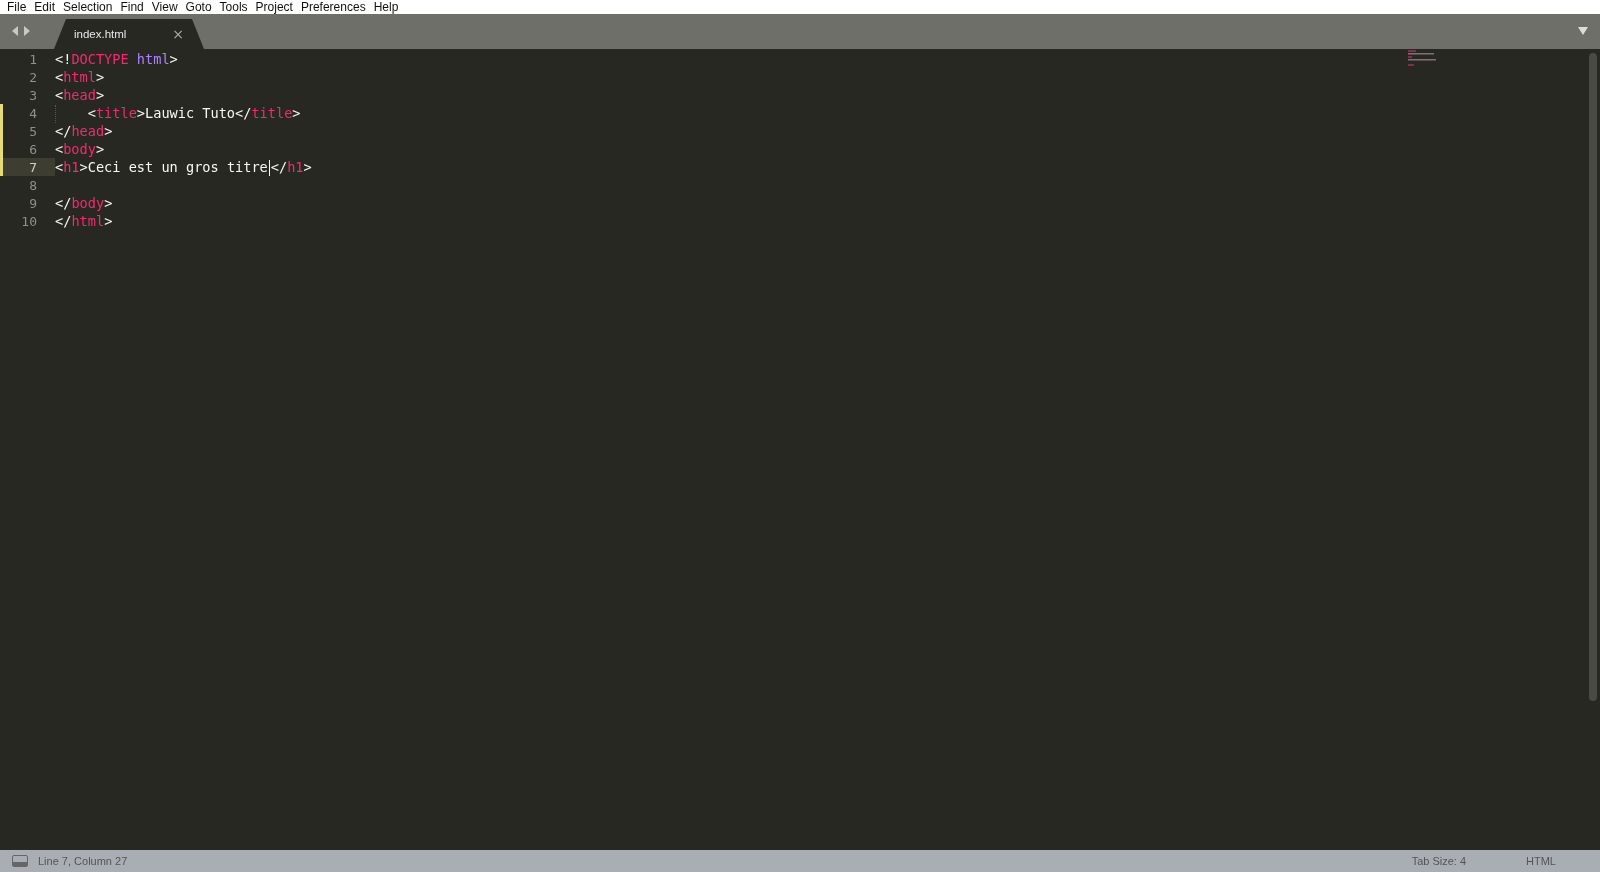 This screenshot has width=1600, height=872. I want to click on line-number: 1, so click(32, 59).